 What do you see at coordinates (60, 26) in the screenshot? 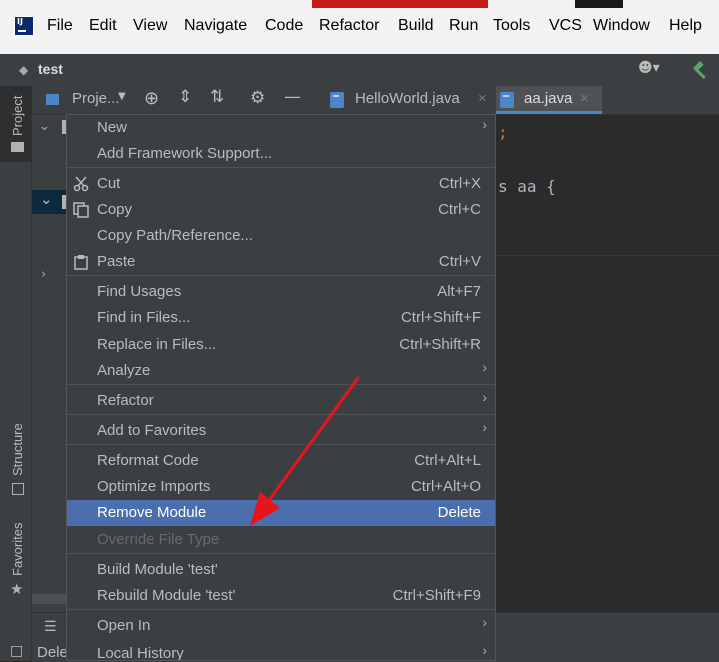
I see `menu-file: File` at bounding box center [60, 26].